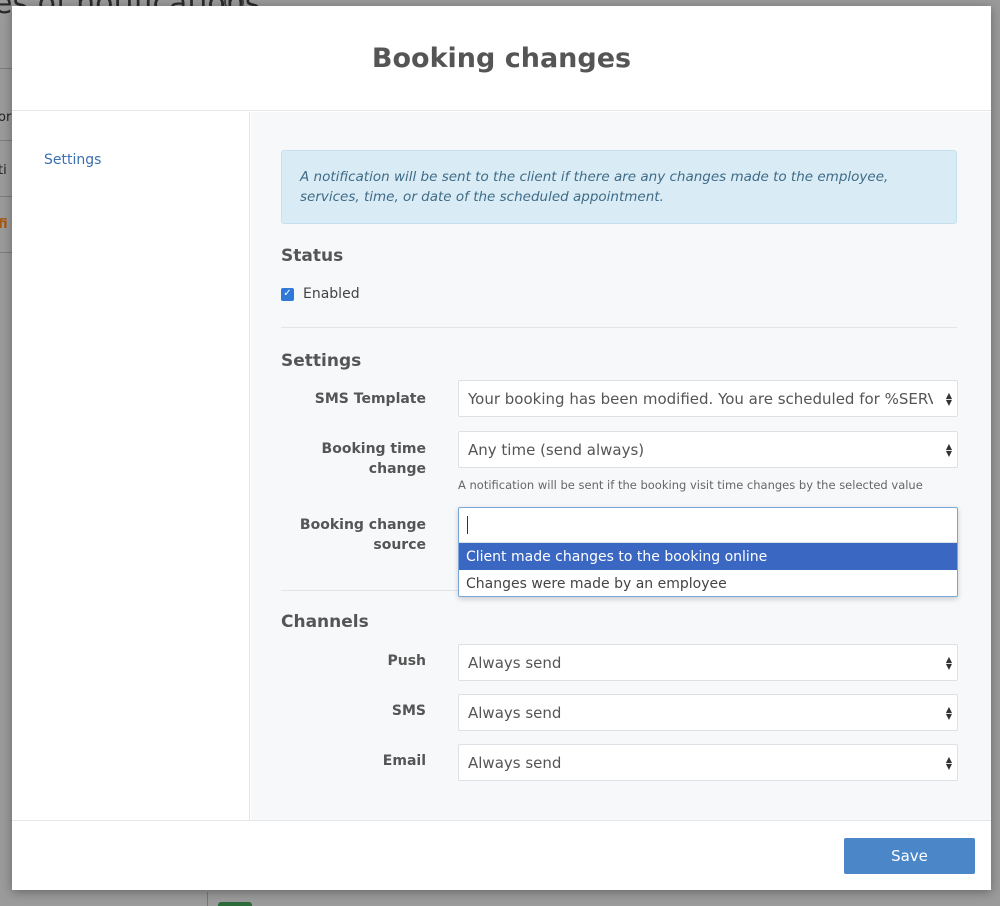 The width and height of the screenshot is (1000, 906). Describe the element at coordinates (708, 712) in the screenshot. I see `sms-select: Always send ▲ ▼` at that location.